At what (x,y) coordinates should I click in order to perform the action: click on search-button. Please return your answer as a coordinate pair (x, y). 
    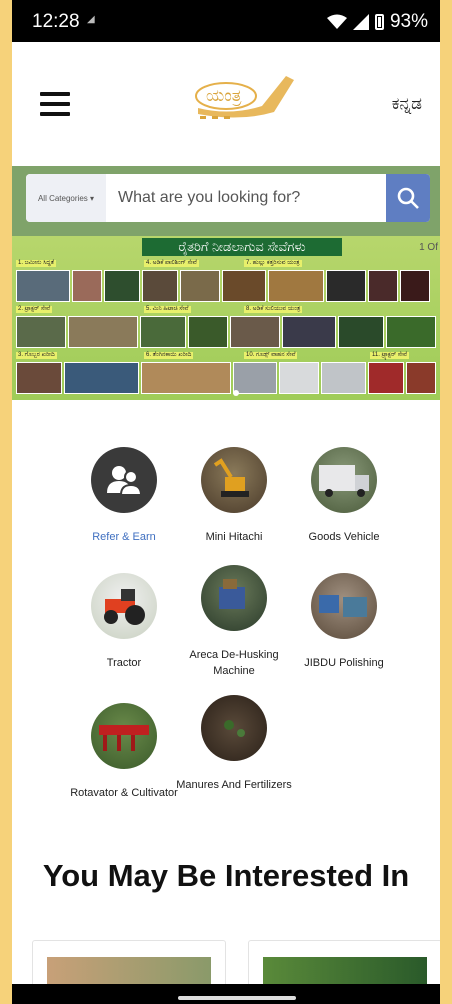
    Looking at the image, I should click on (408, 198).